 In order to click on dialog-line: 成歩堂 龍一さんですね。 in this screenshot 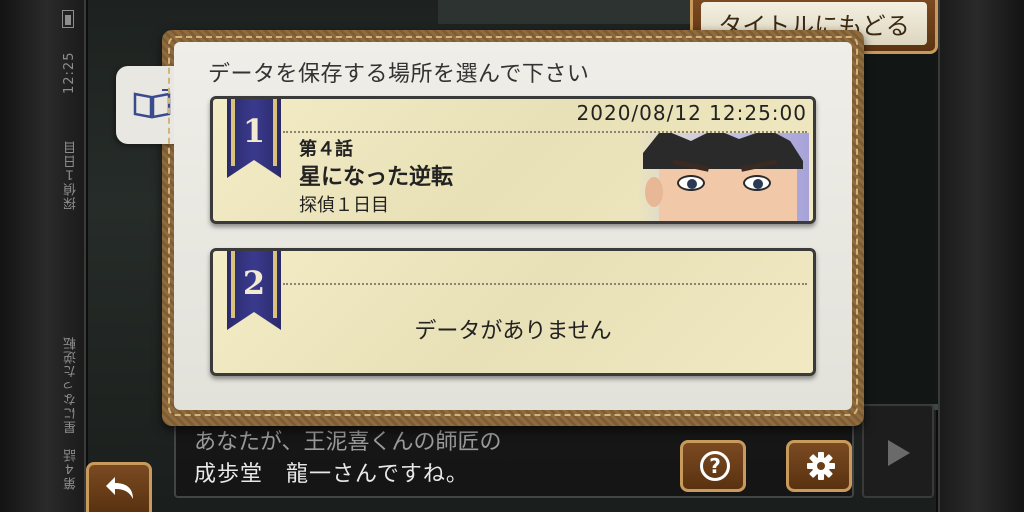, I will do `click(331, 474)`.